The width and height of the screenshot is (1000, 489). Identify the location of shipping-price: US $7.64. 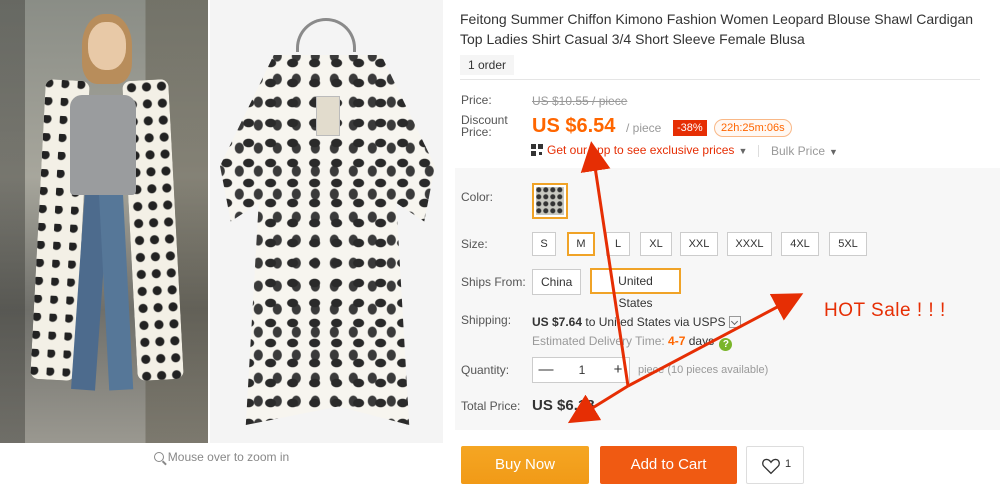
(557, 322).